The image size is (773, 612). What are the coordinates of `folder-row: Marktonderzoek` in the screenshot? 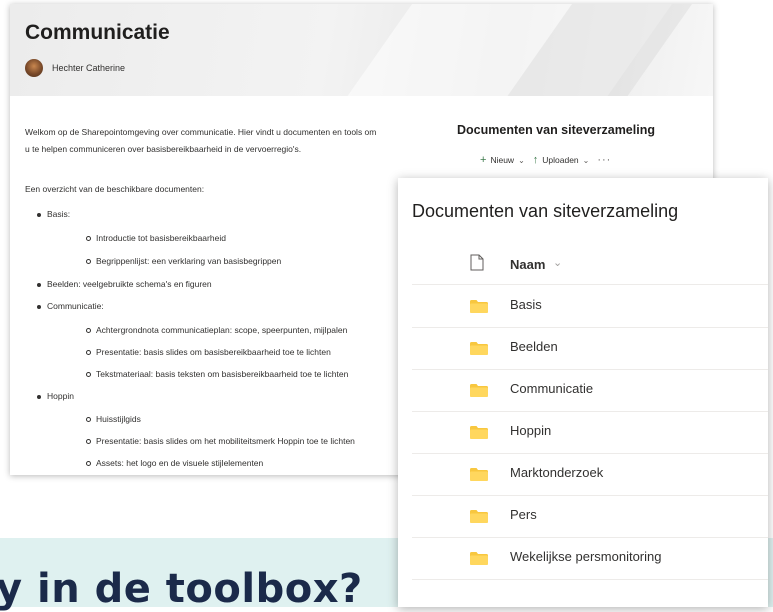 It's located at (590, 474).